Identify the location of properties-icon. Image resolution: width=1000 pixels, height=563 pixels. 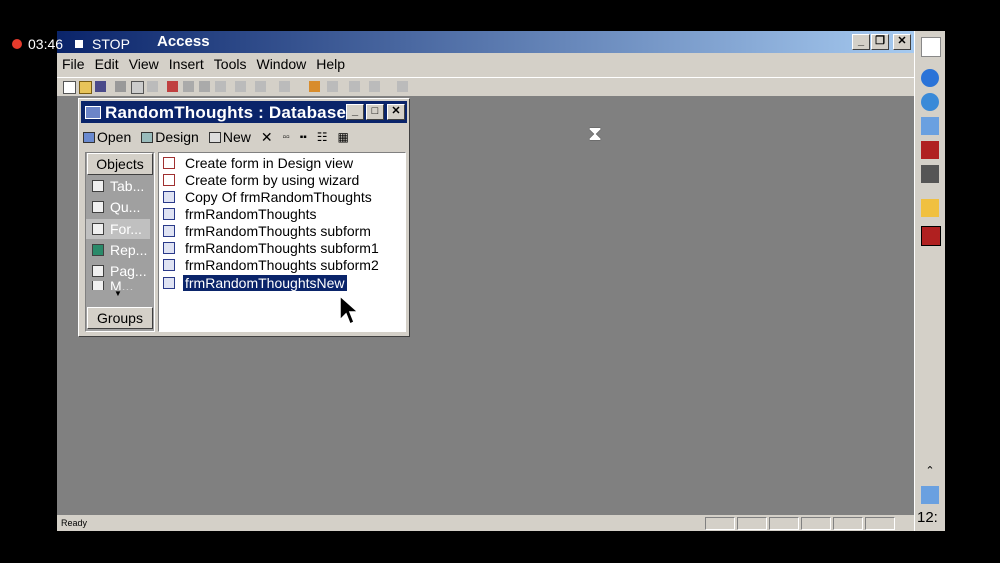
(332, 86).